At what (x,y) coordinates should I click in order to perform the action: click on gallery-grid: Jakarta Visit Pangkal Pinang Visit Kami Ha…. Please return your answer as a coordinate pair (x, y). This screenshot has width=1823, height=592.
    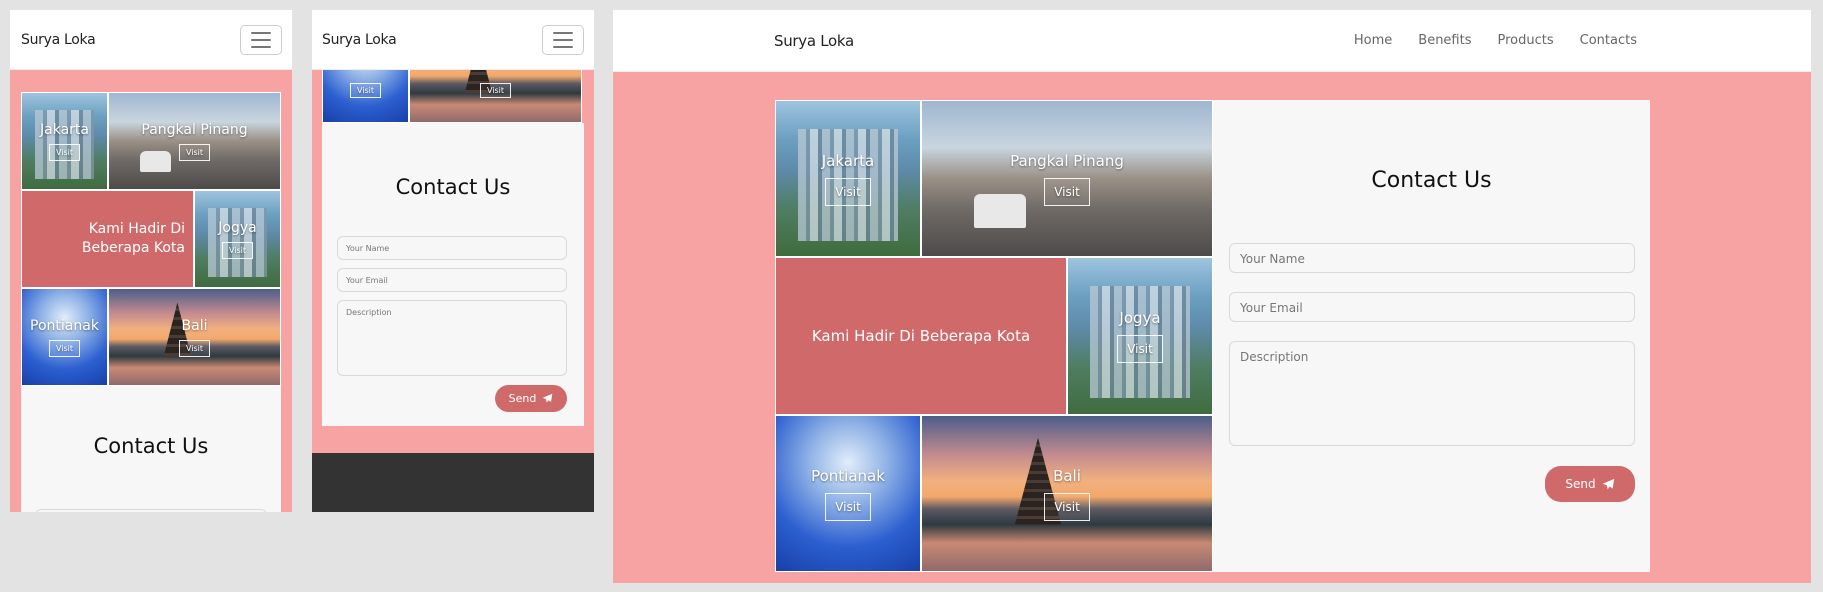
    Looking at the image, I should click on (151, 239).